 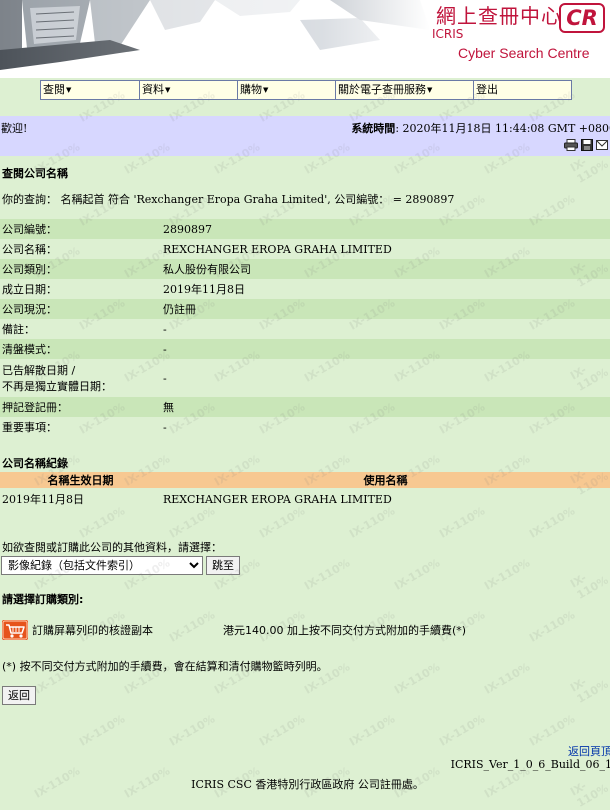 What do you see at coordinates (165, 349) in the screenshot?
I see `winding-up-mode-value: -` at bounding box center [165, 349].